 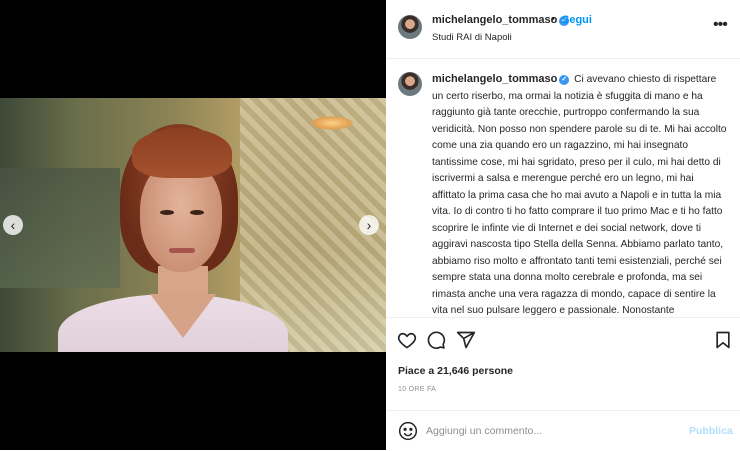 What do you see at coordinates (455, 371) in the screenshot?
I see `likes-count: Piace a 21,646 persone` at bounding box center [455, 371].